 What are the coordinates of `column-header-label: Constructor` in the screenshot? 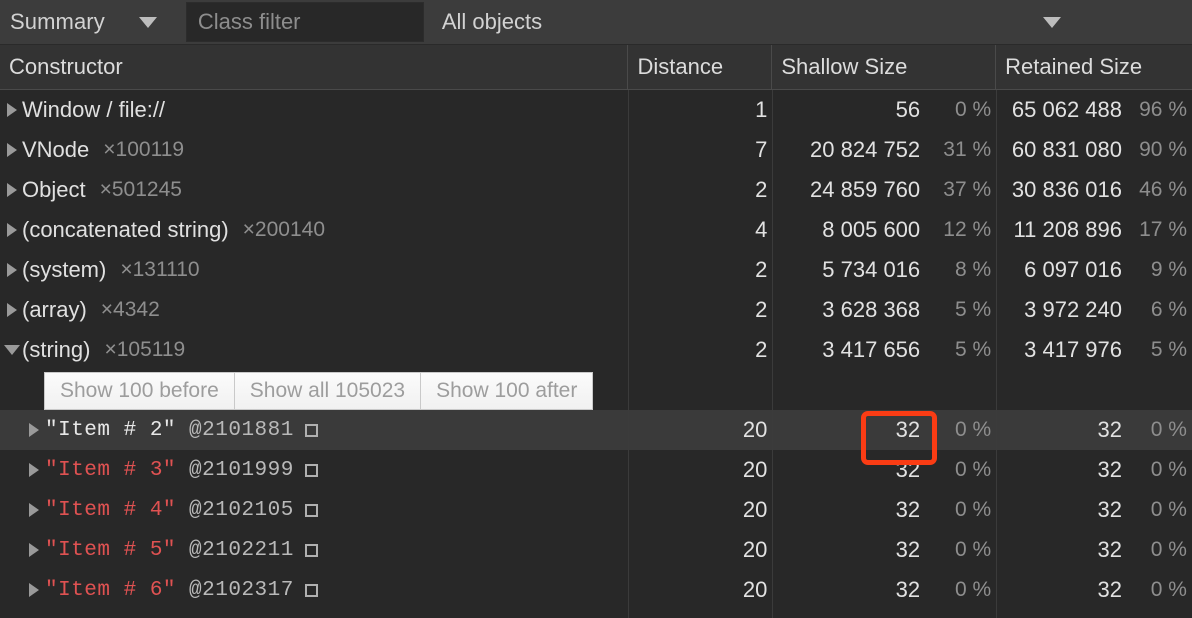 It's located at (66, 66).